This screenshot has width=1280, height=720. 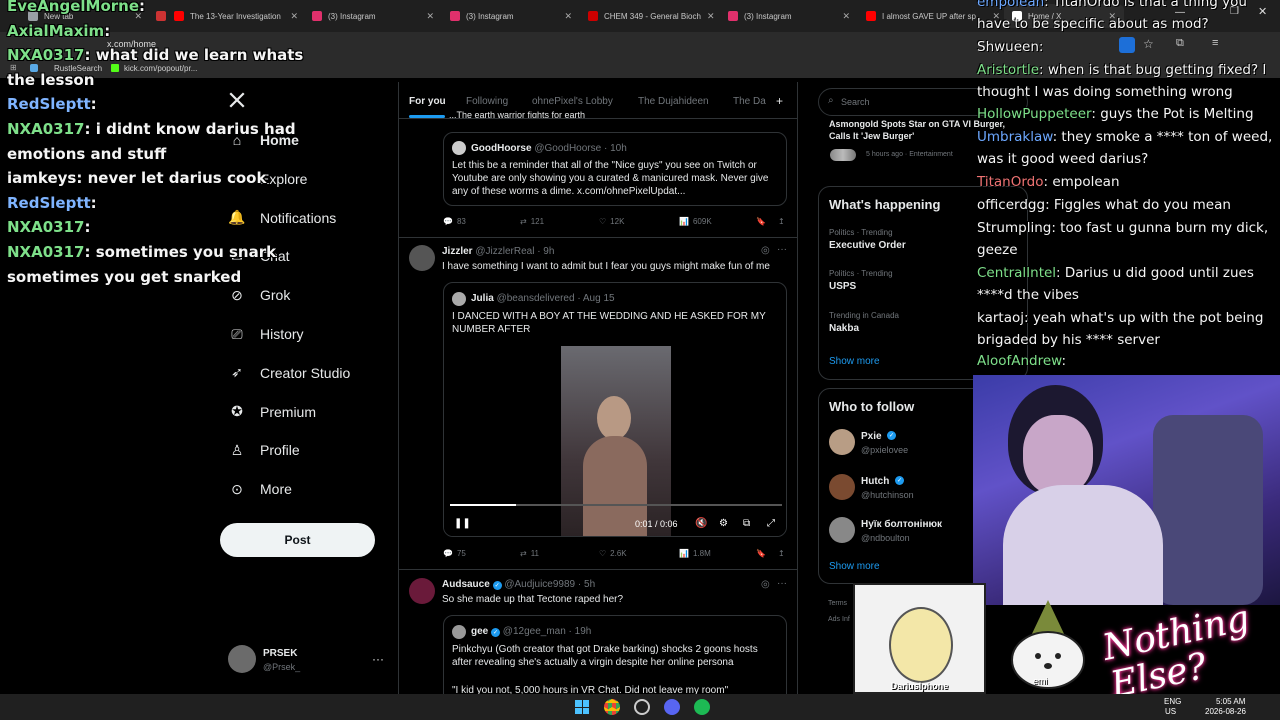 What do you see at coordinates (1014, 228) in the screenshot?
I see `chat-username: Strumpling` at bounding box center [1014, 228].